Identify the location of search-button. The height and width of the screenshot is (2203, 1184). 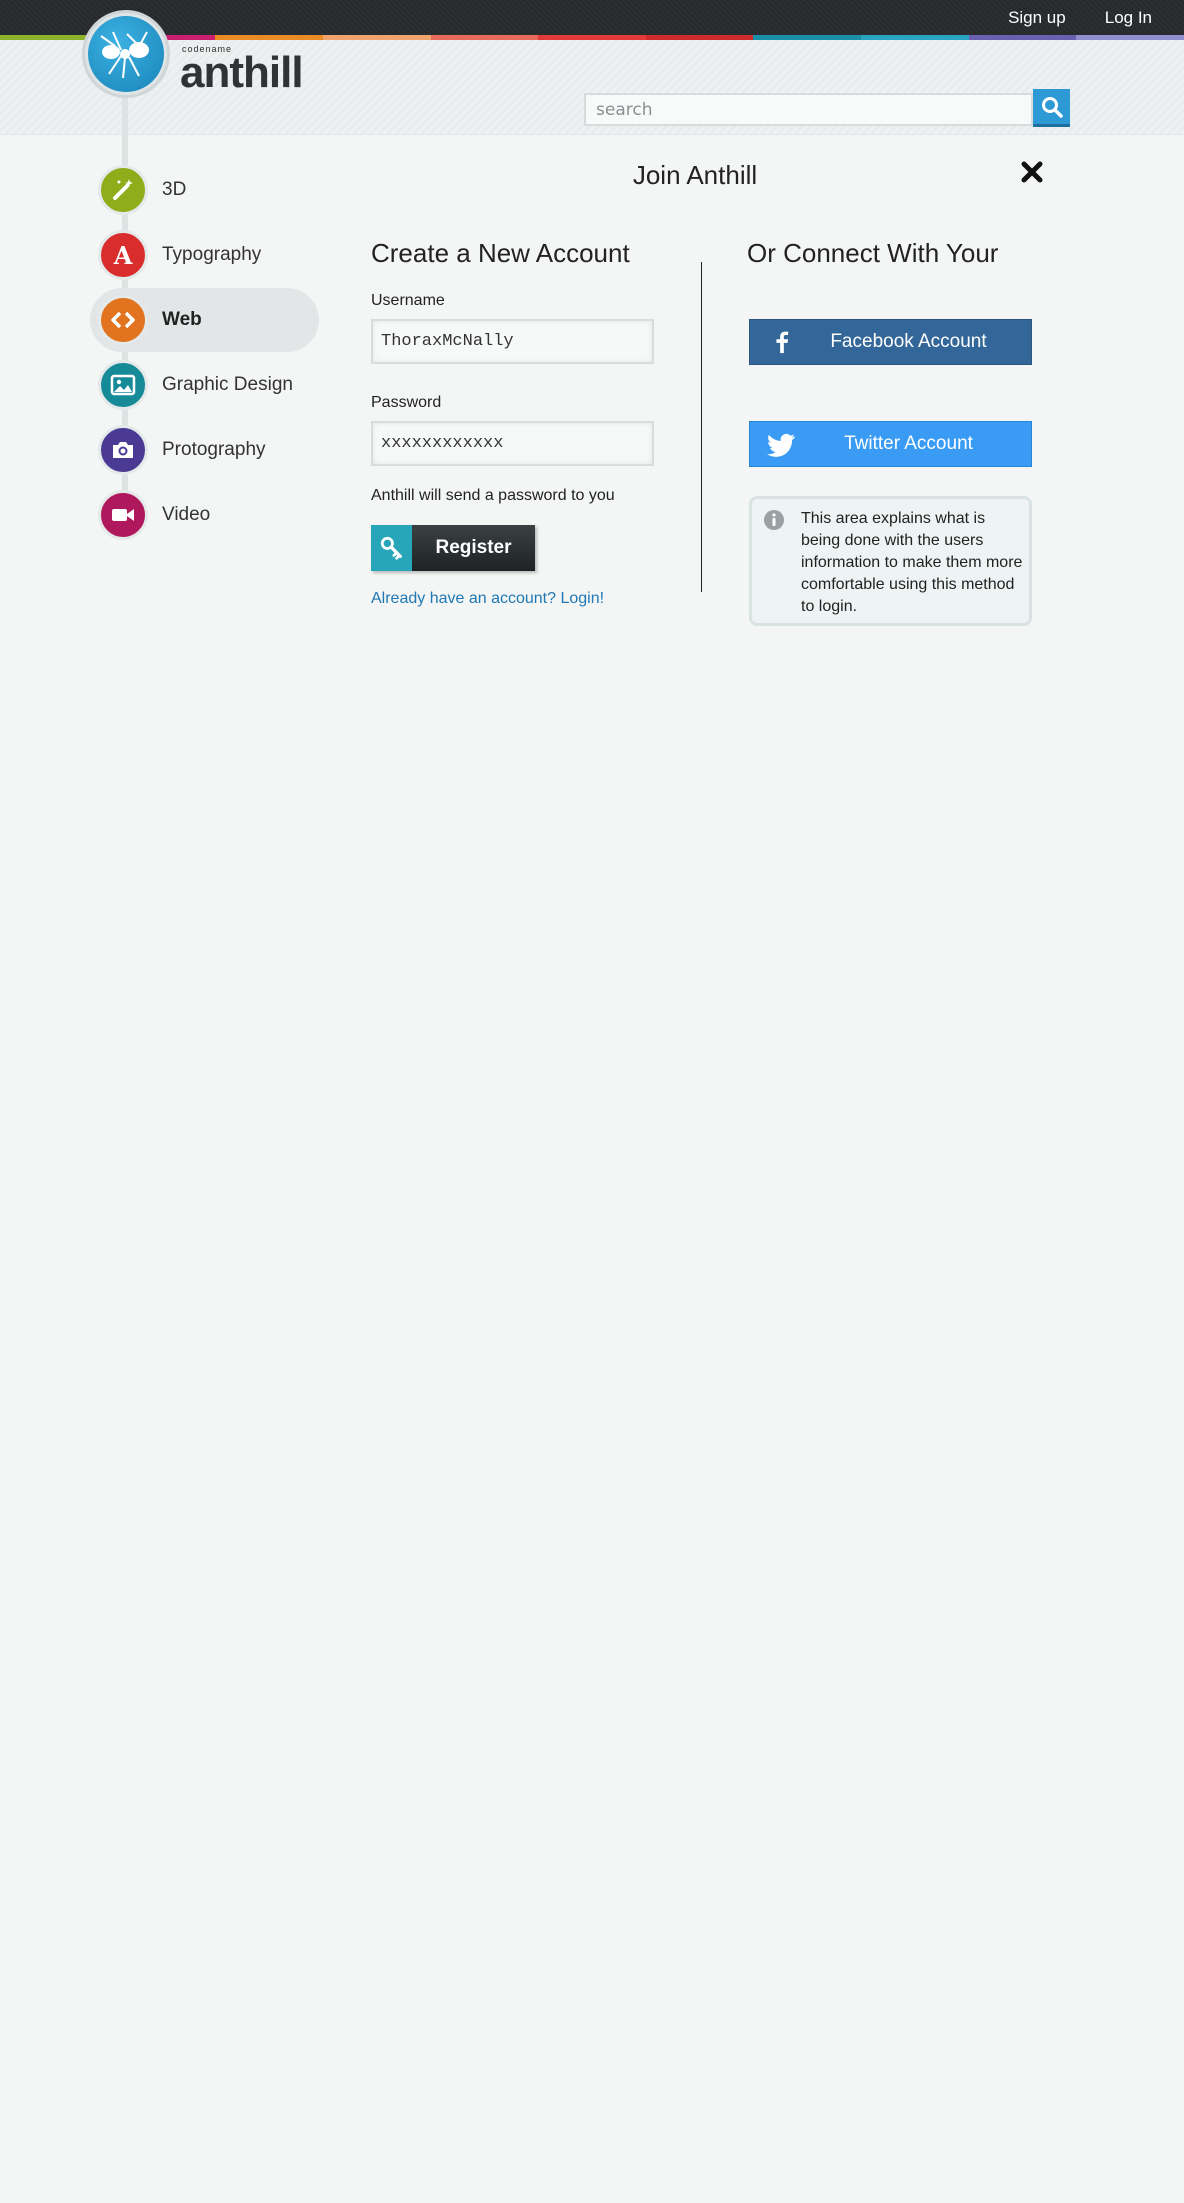
(1051, 108).